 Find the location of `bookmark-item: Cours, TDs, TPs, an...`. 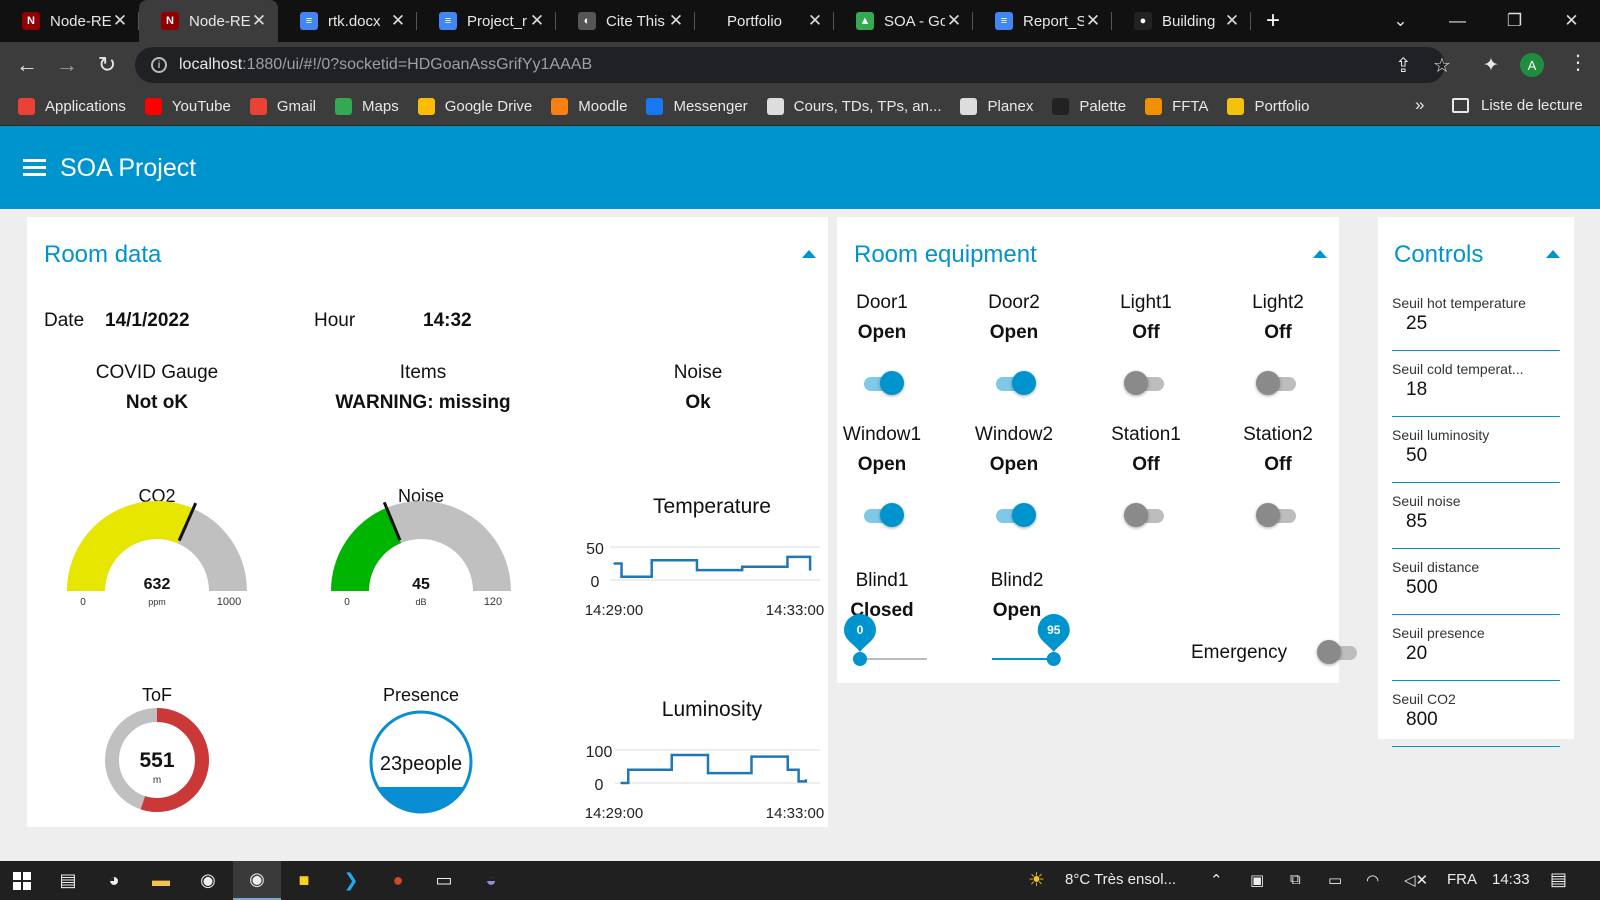

bookmark-item: Cours, TDs, TPs, an... is located at coordinates (853, 106).